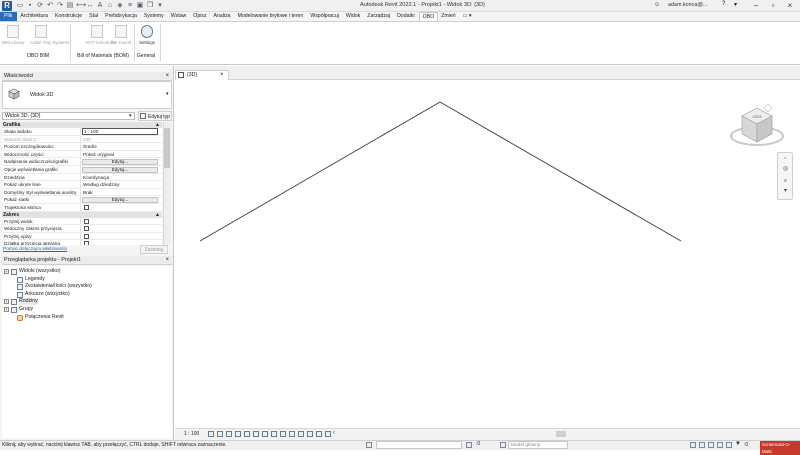  Describe the element at coordinates (140, 6) in the screenshot. I see `close-hidden-icon: ▣` at that location.